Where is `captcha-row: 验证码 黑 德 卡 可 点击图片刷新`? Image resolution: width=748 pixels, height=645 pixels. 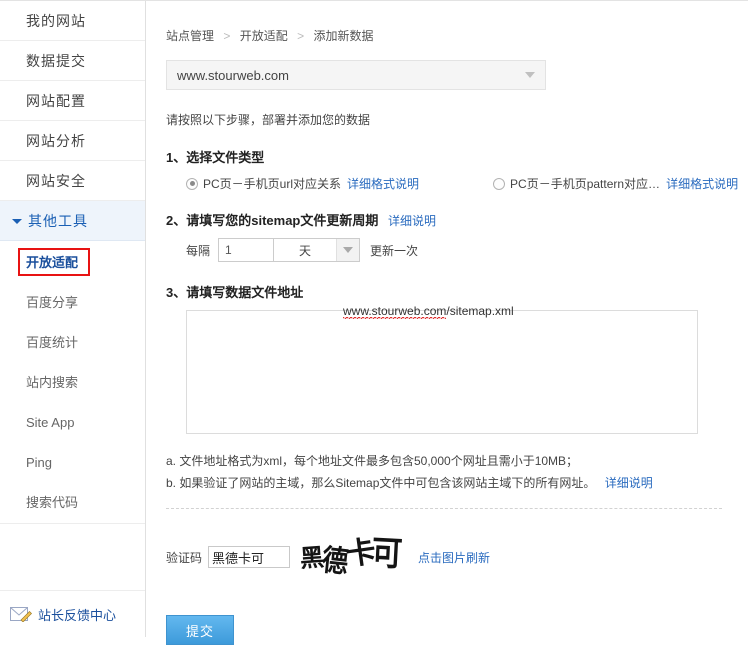
captcha-row: 验证码 黑 德 卡 可 点击图片刷新 is located at coordinates (457, 557).